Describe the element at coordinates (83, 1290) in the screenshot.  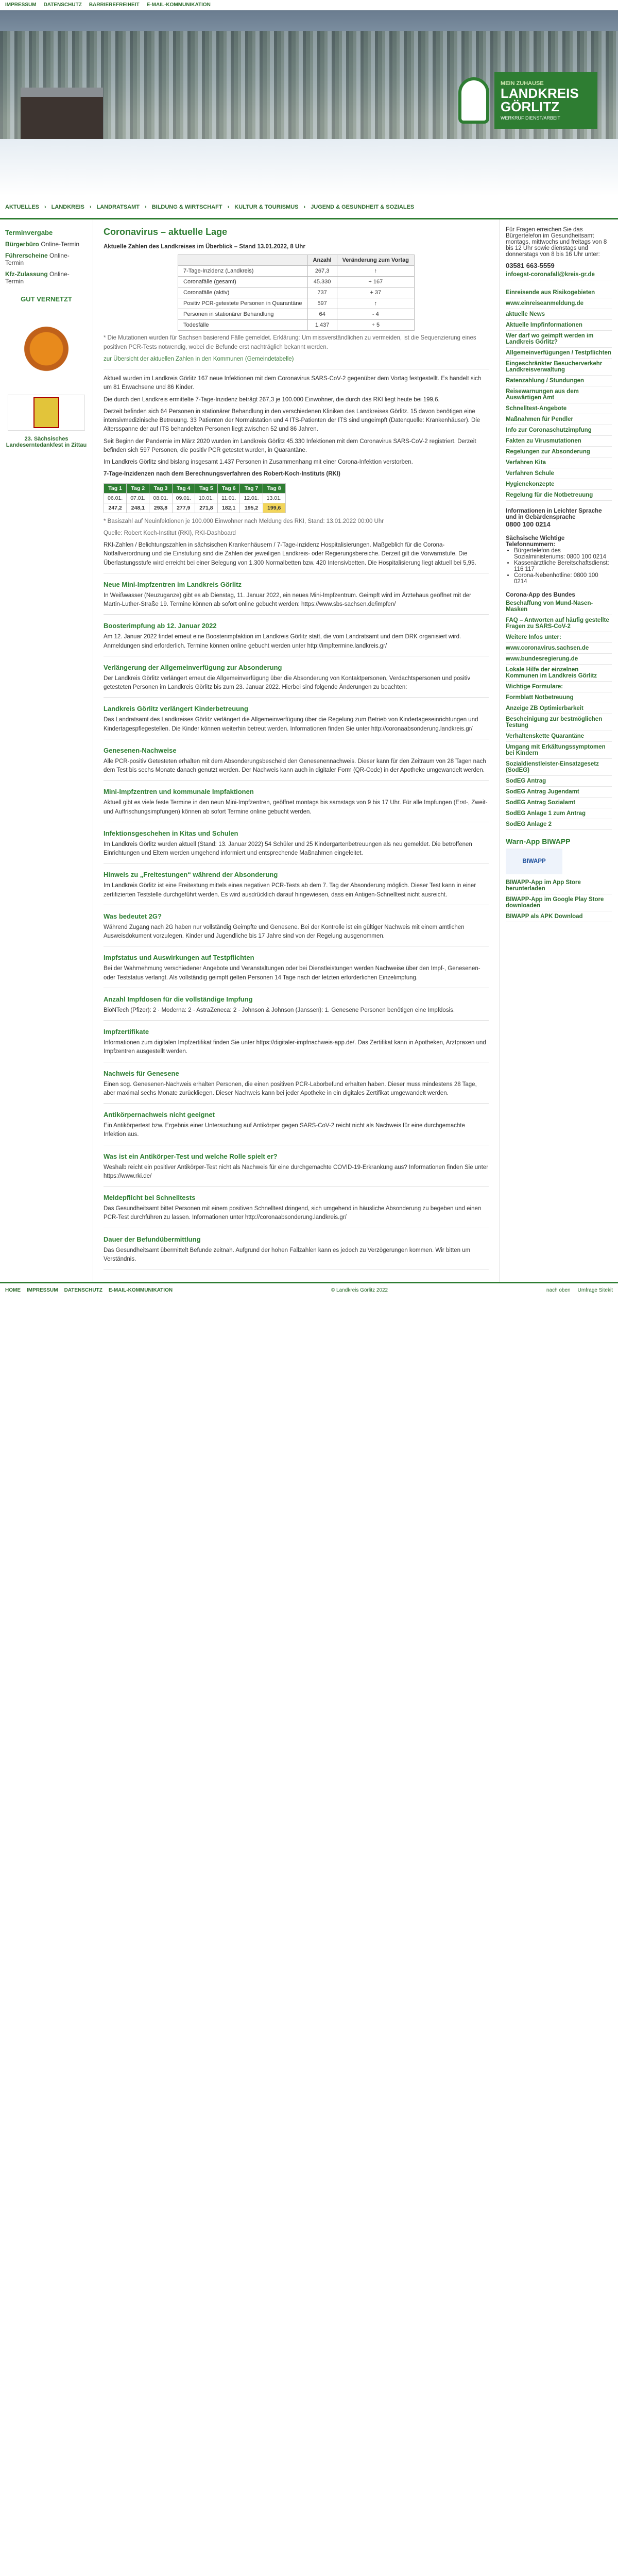
I see `footer-datenschutz: DATENSCHUTZ` at that location.